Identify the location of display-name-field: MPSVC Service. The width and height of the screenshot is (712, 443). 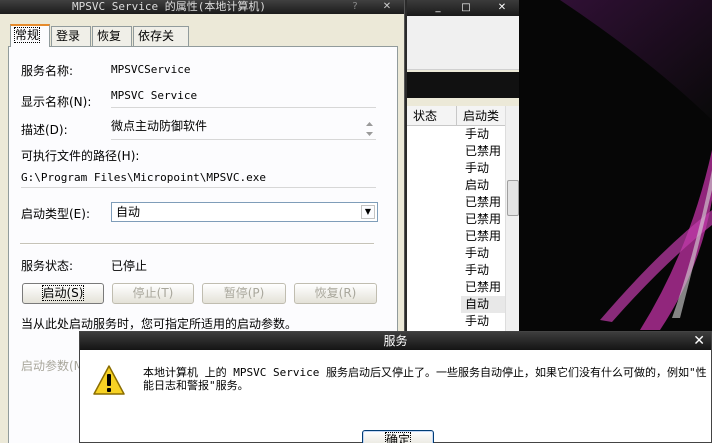
(243, 98).